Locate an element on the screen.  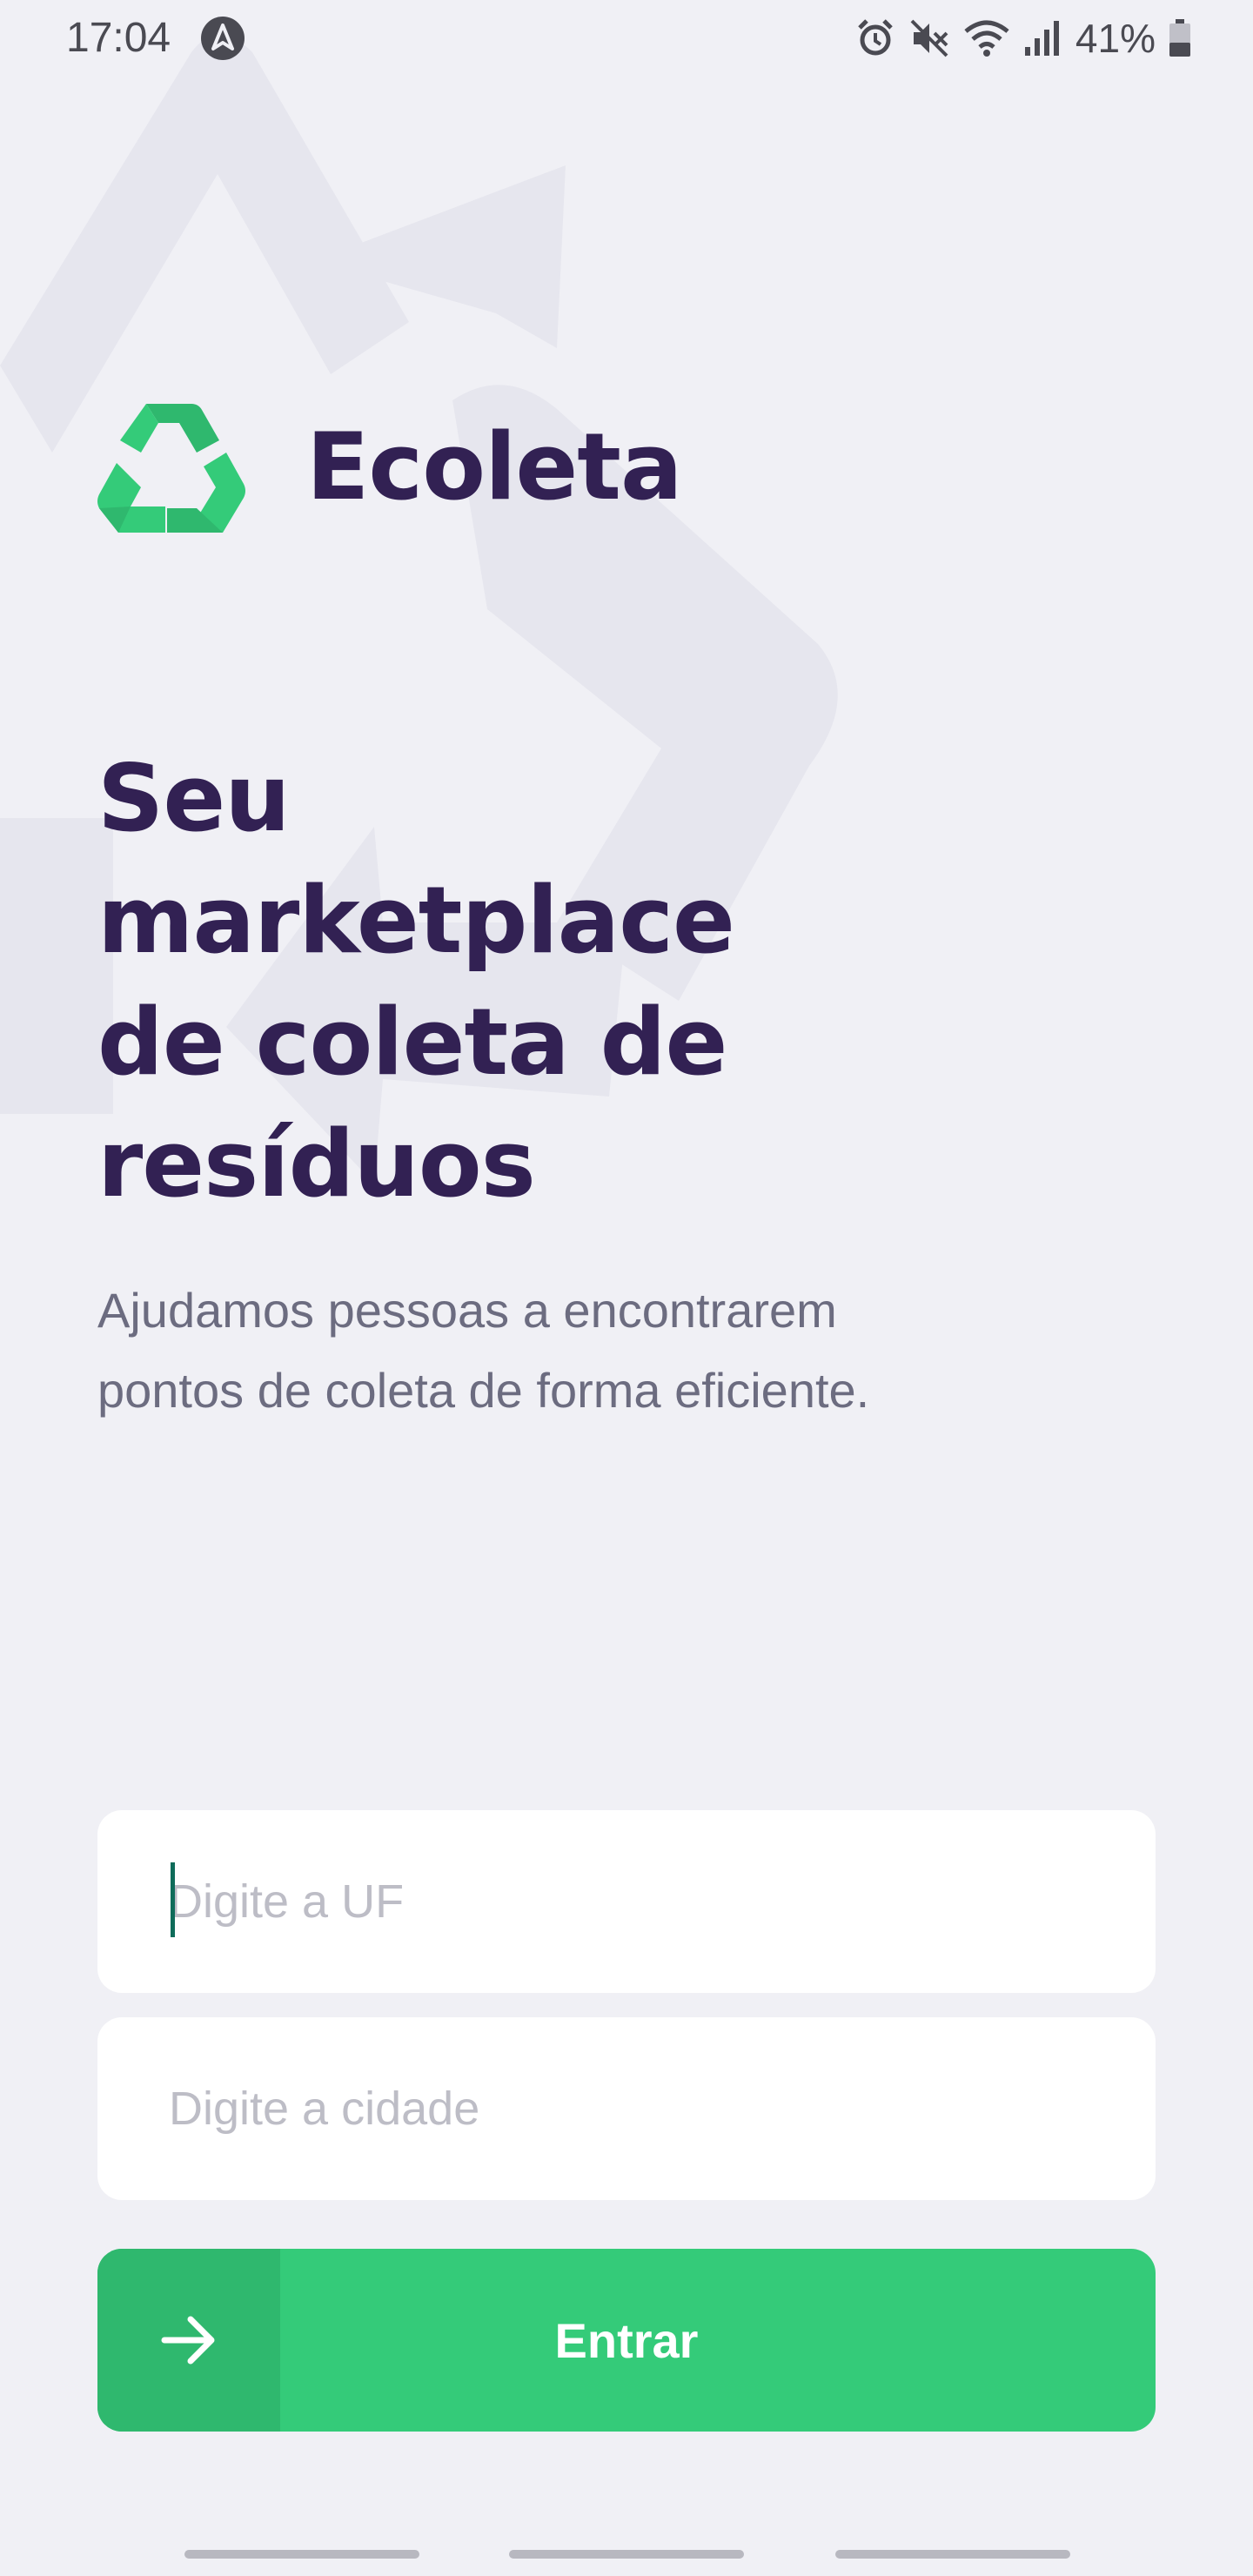
enter-button-icon-box is located at coordinates (188, 2340).